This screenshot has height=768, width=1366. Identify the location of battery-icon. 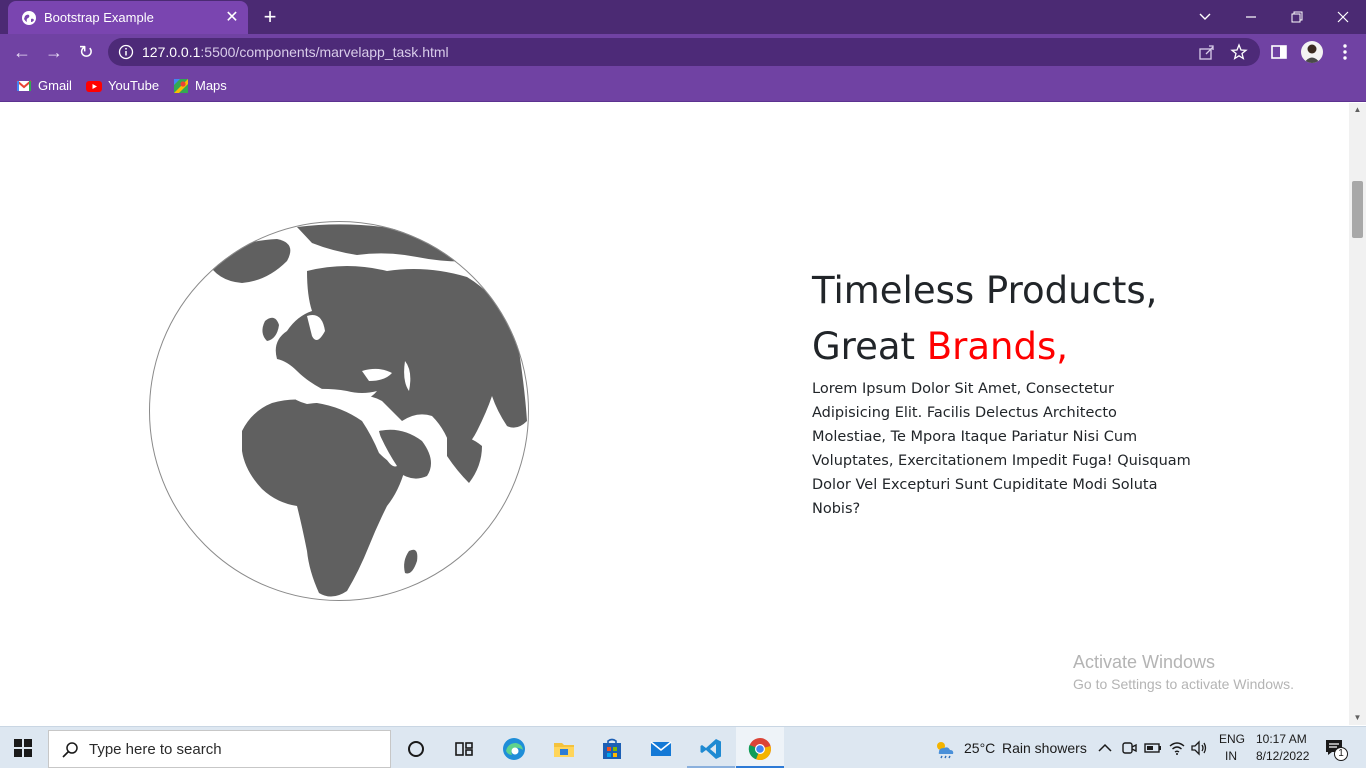
(1153, 748).